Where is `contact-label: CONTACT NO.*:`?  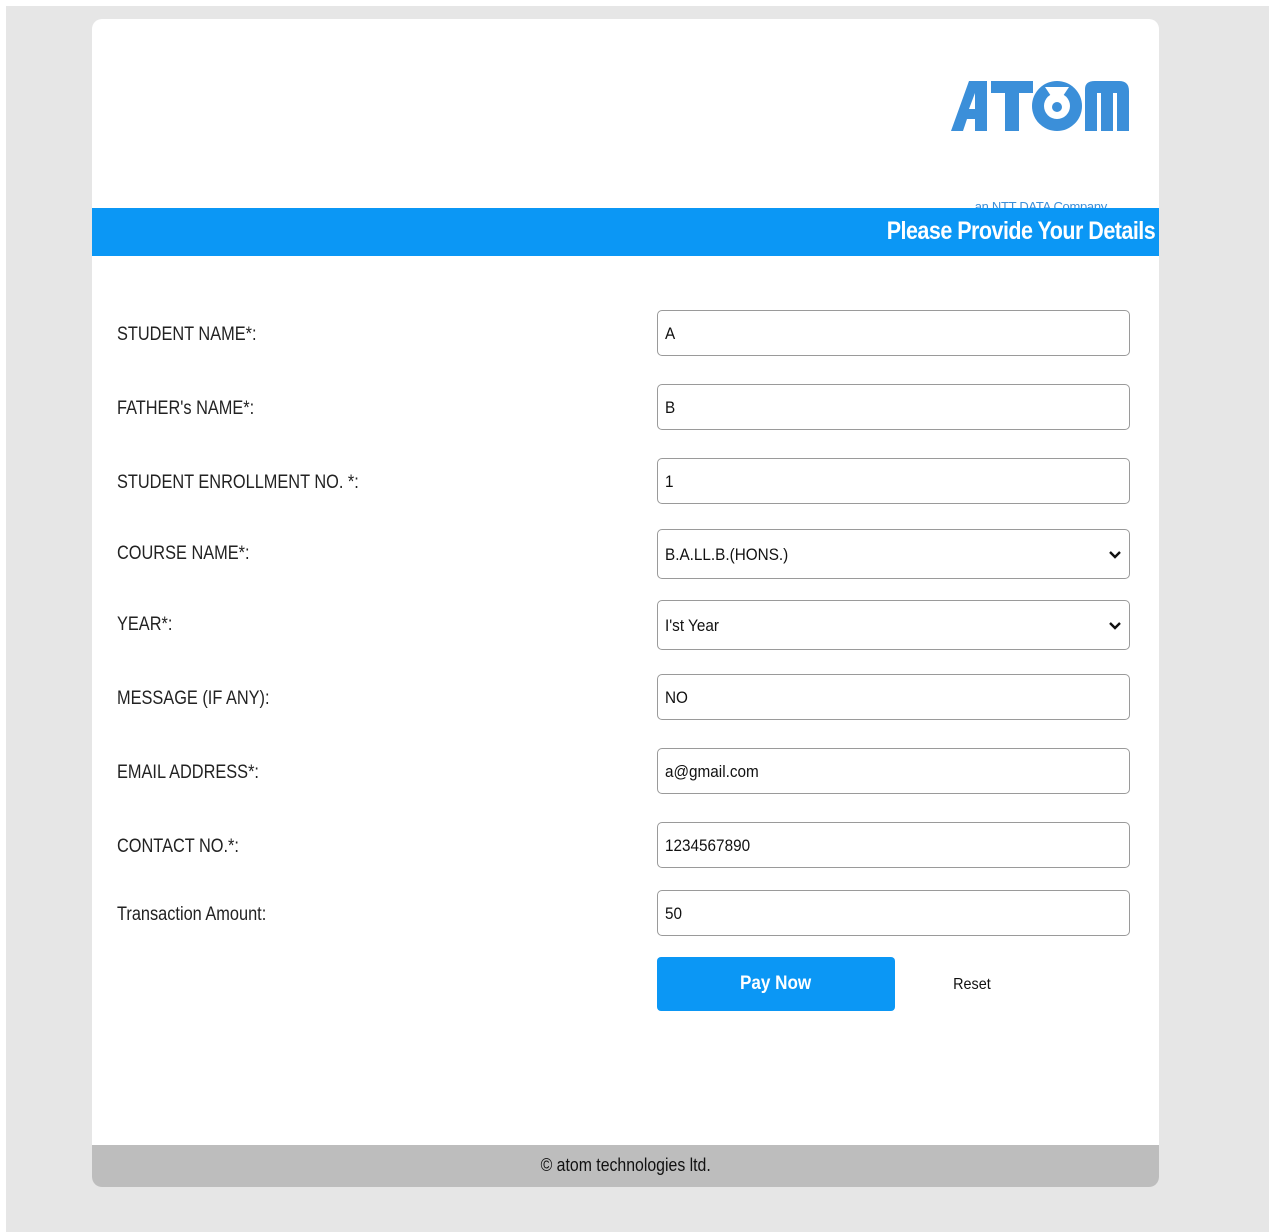 contact-label: CONTACT NO.*: is located at coordinates (178, 846).